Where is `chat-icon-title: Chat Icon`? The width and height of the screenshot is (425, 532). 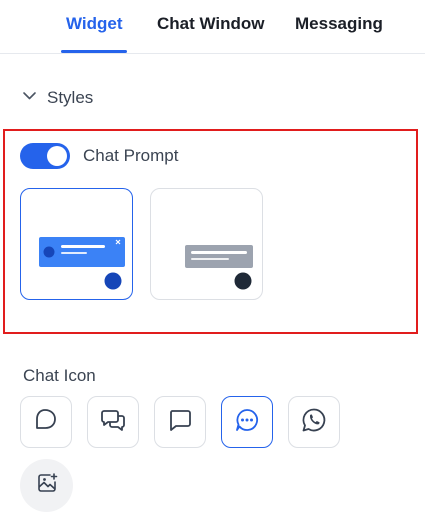 chat-icon-title: Chat Icon is located at coordinates (59, 375).